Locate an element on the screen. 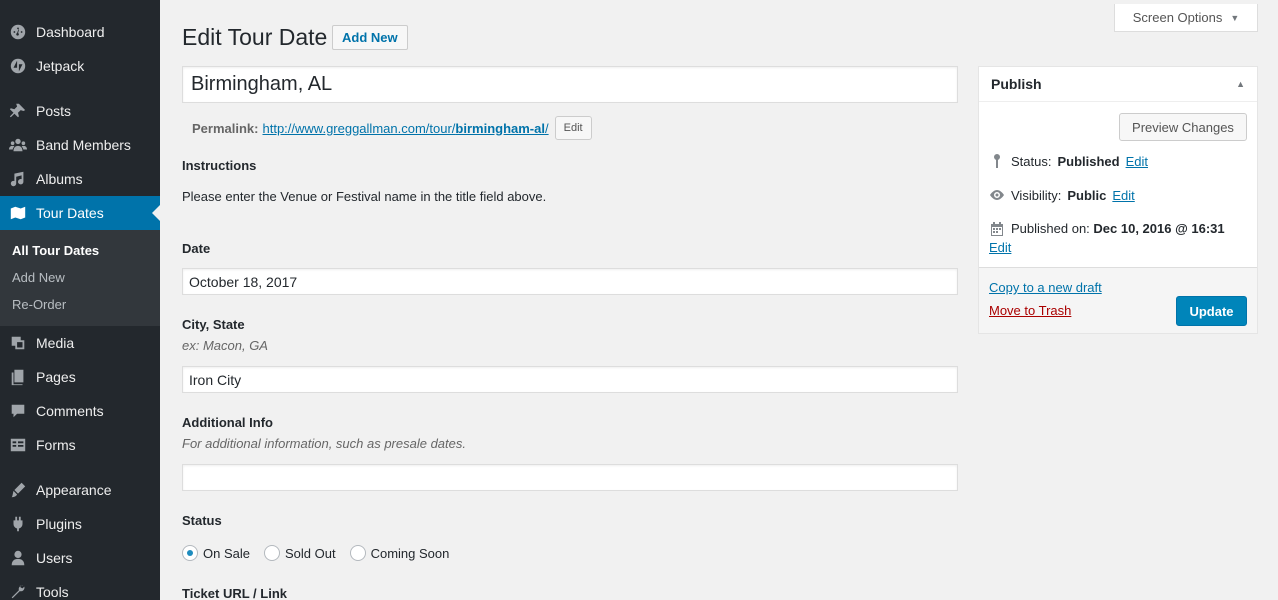 The image size is (1278, 600). status-radio-group: On Sale Sold Out Coming Soon is located at coordinates (315, 553).